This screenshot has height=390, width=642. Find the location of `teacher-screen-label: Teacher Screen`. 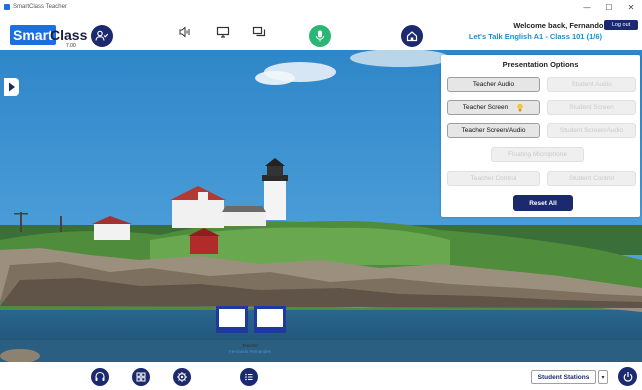

teacher-screen-label: Teacher Screen is located at coordinates (485, 107).